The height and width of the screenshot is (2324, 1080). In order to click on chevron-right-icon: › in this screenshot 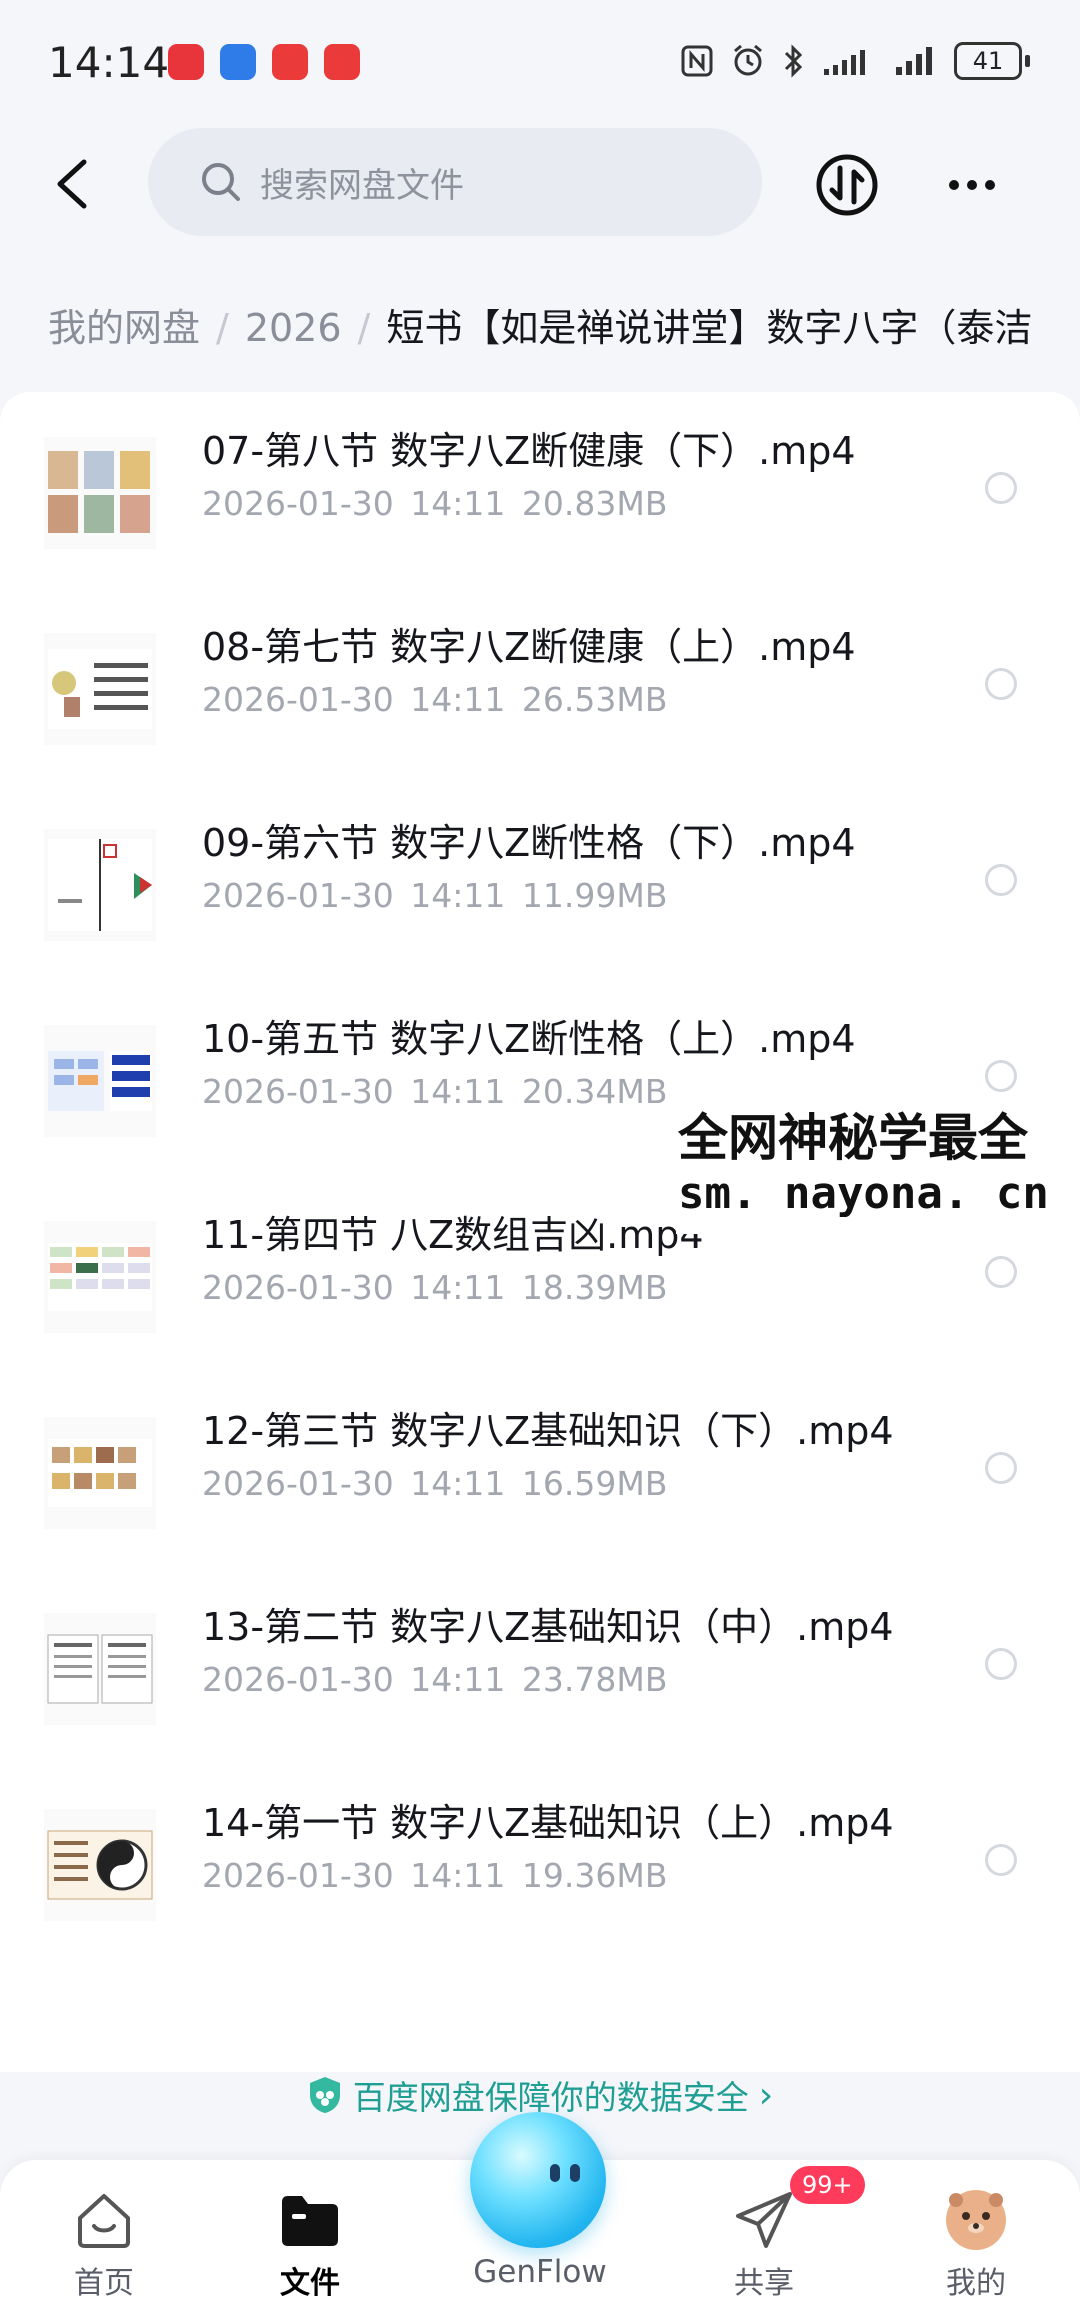, I will do `click(766, 2095)`.